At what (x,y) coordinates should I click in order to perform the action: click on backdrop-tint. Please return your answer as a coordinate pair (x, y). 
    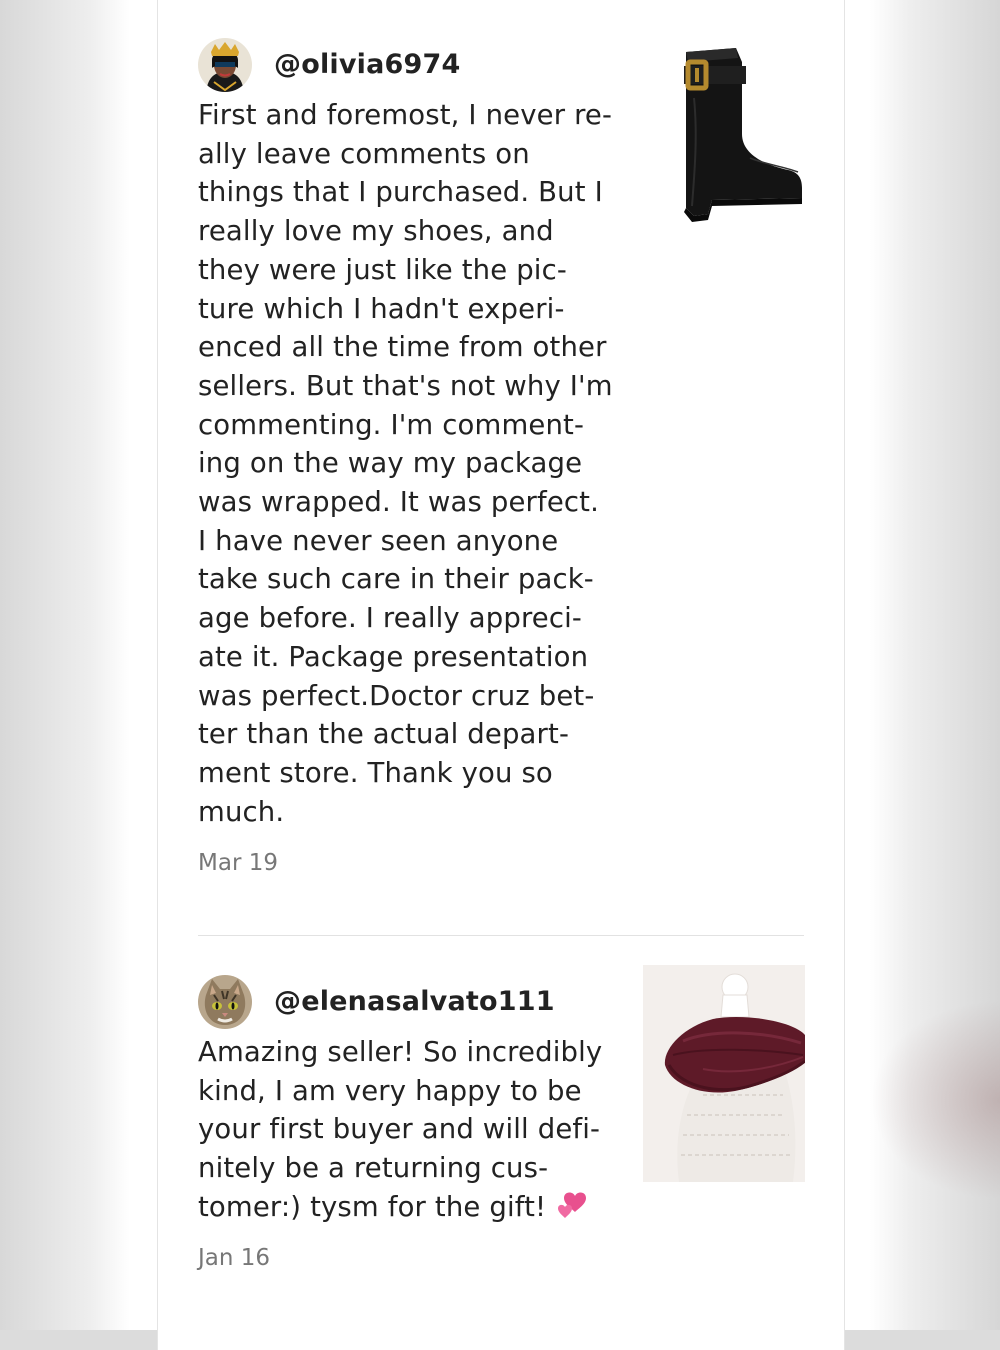
    Looking at the image, I should click on (935, 1100).